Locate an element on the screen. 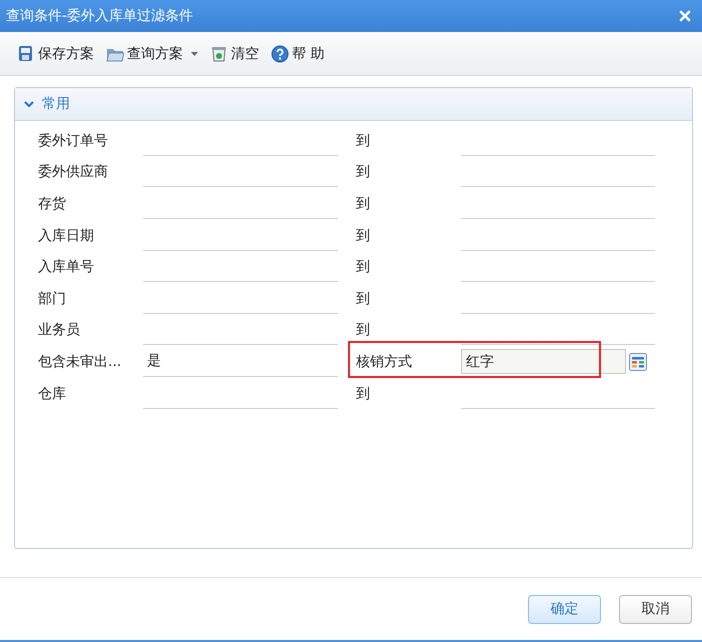 The image size is (702, 642). cancel-button: 取消 is located at coordinates (655, 609).